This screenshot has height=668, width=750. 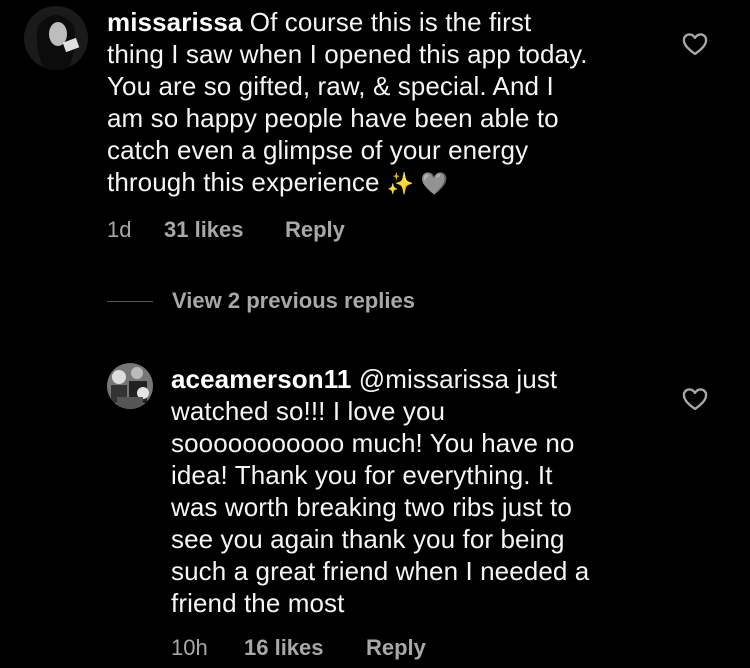 I want to click on comment-text-line: You are so gifted, raw, & special. And I, so click(x=330, y=86).